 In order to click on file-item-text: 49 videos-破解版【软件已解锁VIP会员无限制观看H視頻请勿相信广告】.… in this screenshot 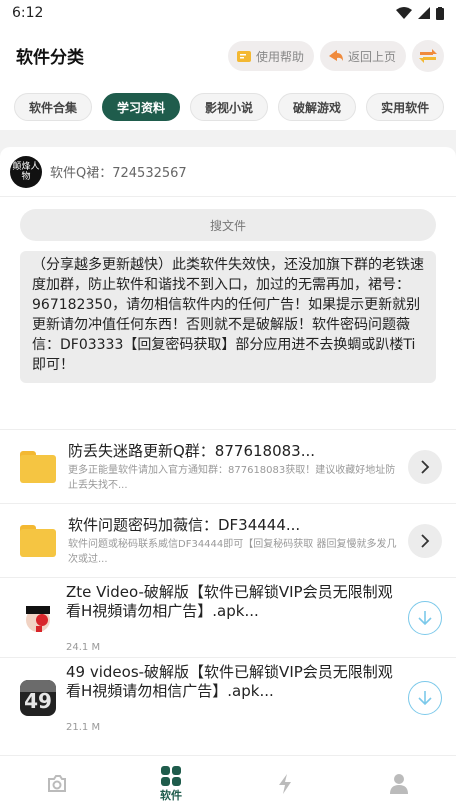, I will do `click(237, 698)`.